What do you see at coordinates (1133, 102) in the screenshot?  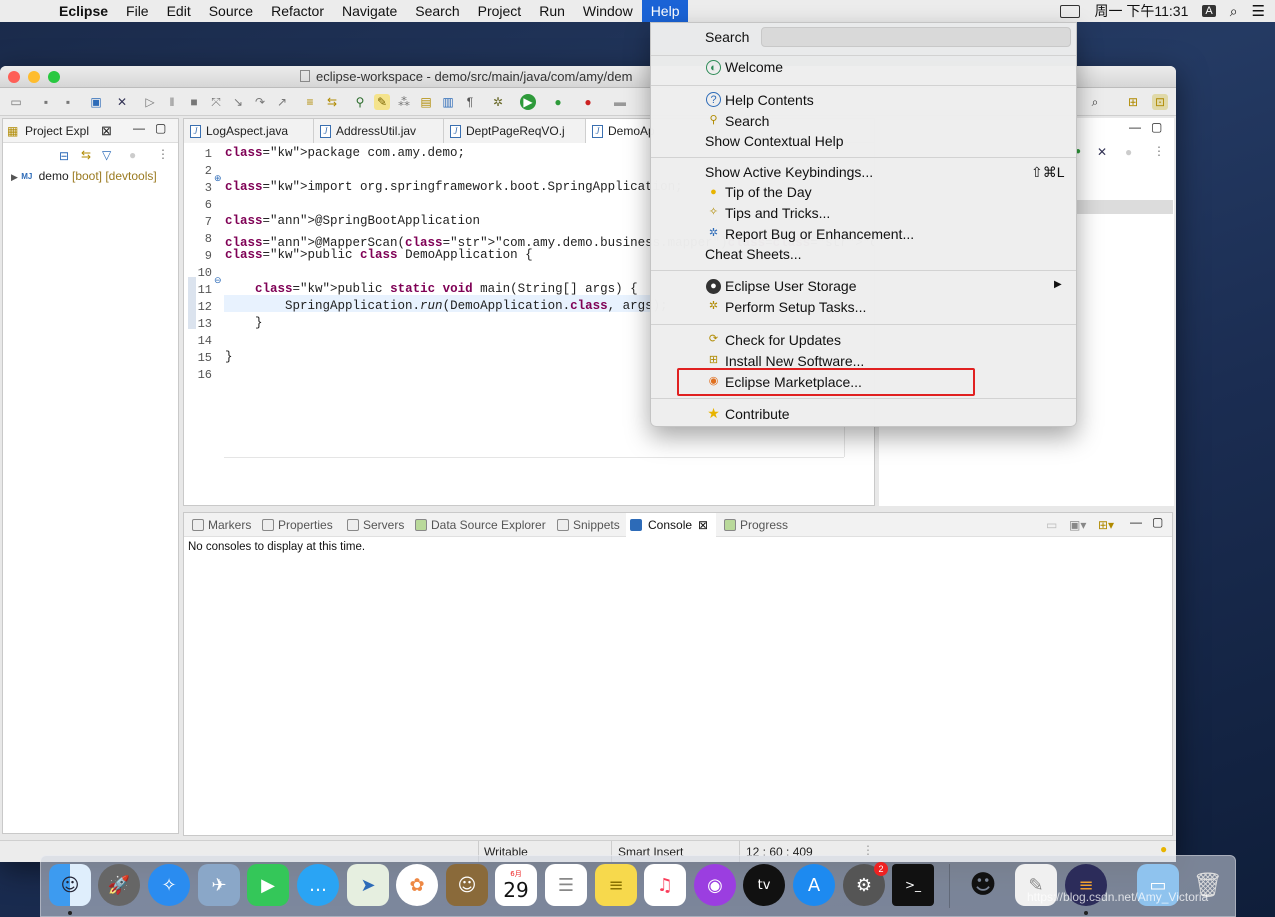 I see `open-perspective-icon: ⊞` at bounding box center [1133, 102].